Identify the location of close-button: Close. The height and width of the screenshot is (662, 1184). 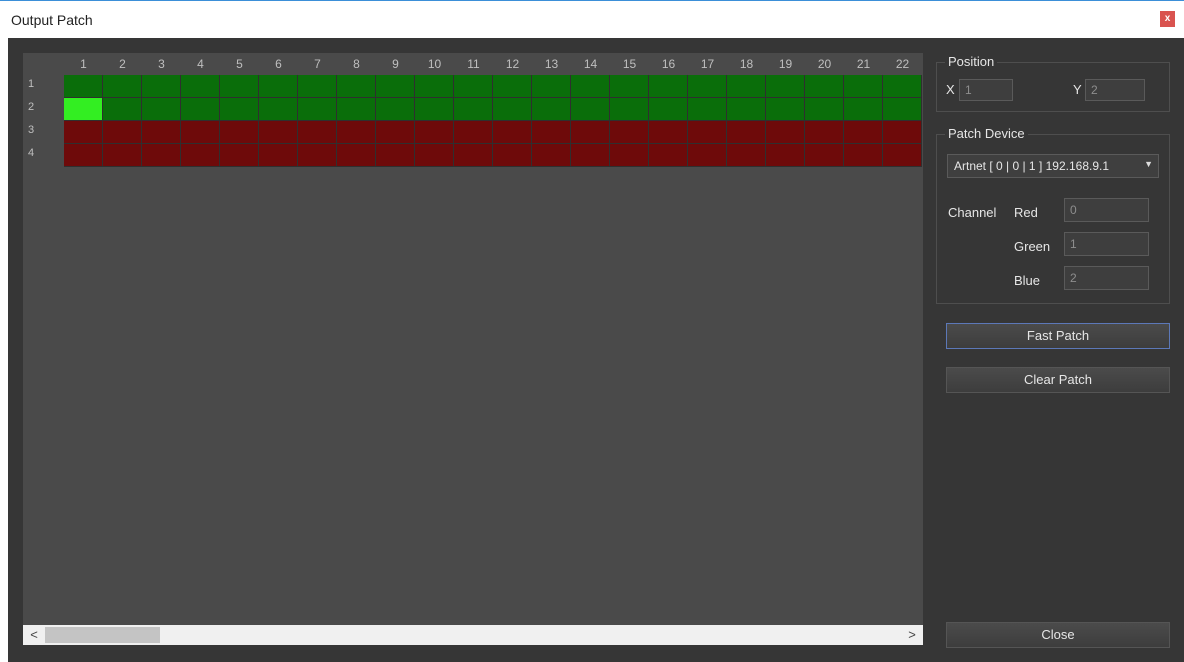
(1058, 635).